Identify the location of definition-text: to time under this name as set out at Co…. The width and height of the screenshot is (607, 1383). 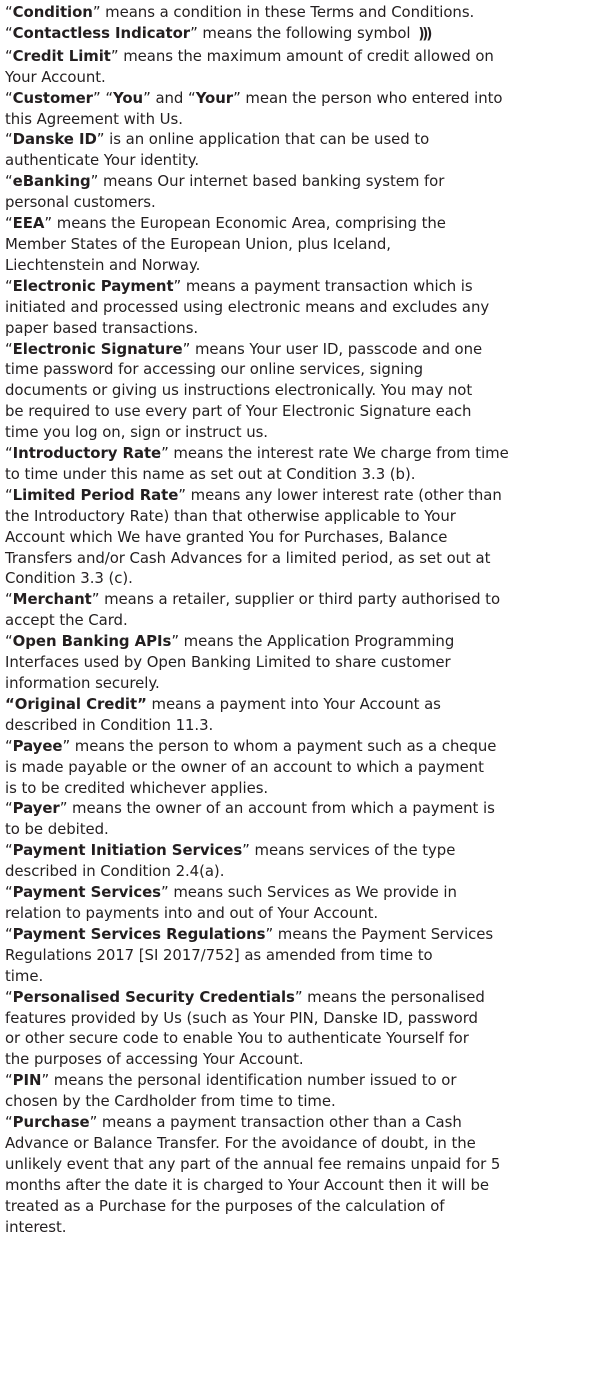
(210, 473).